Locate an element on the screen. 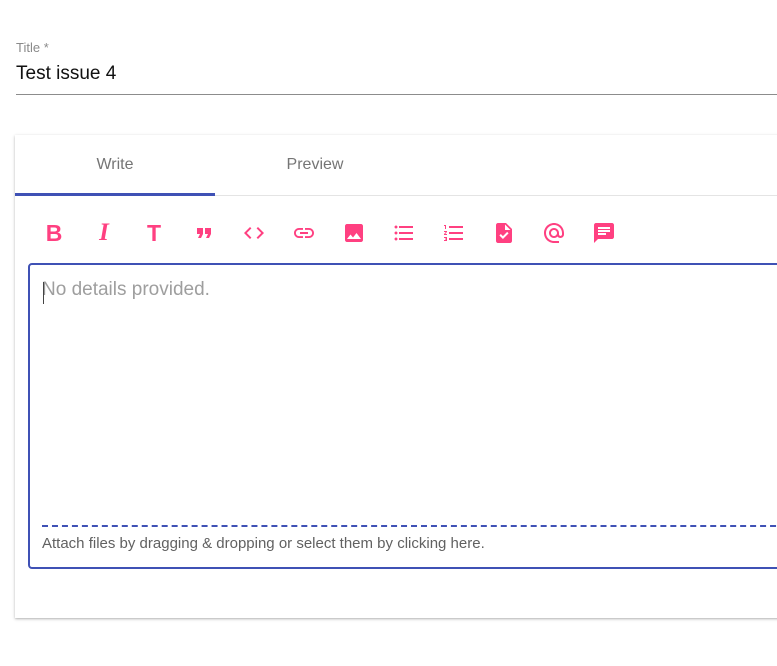 The height and width of the screenshot is (666, 777). header-icon: T is located at coordinates (154, 233).